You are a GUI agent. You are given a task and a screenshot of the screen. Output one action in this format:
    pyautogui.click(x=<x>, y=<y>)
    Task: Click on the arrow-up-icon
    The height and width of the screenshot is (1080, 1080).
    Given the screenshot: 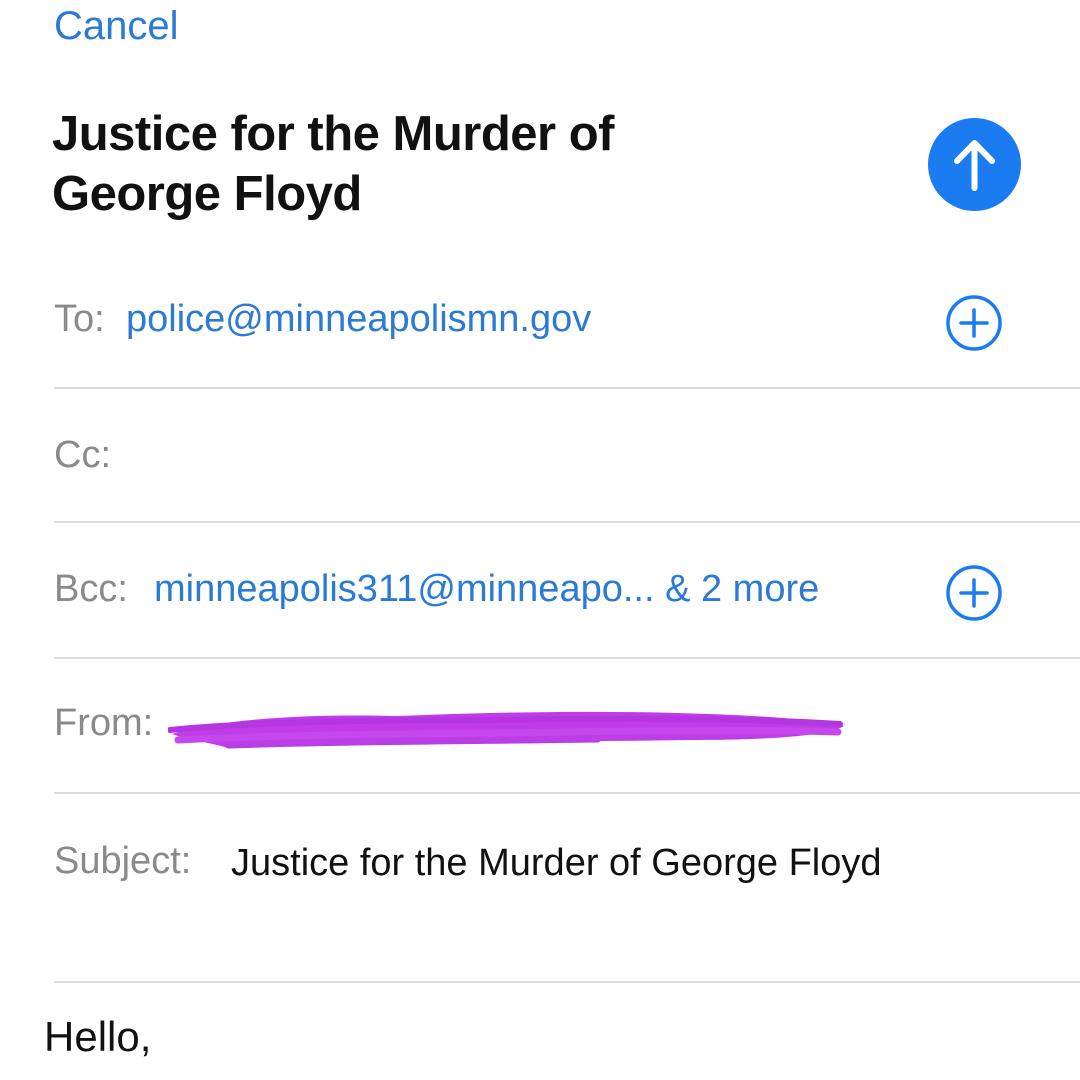 What is the action you would take?
    pyautogui.click(x=974, y=165)
    